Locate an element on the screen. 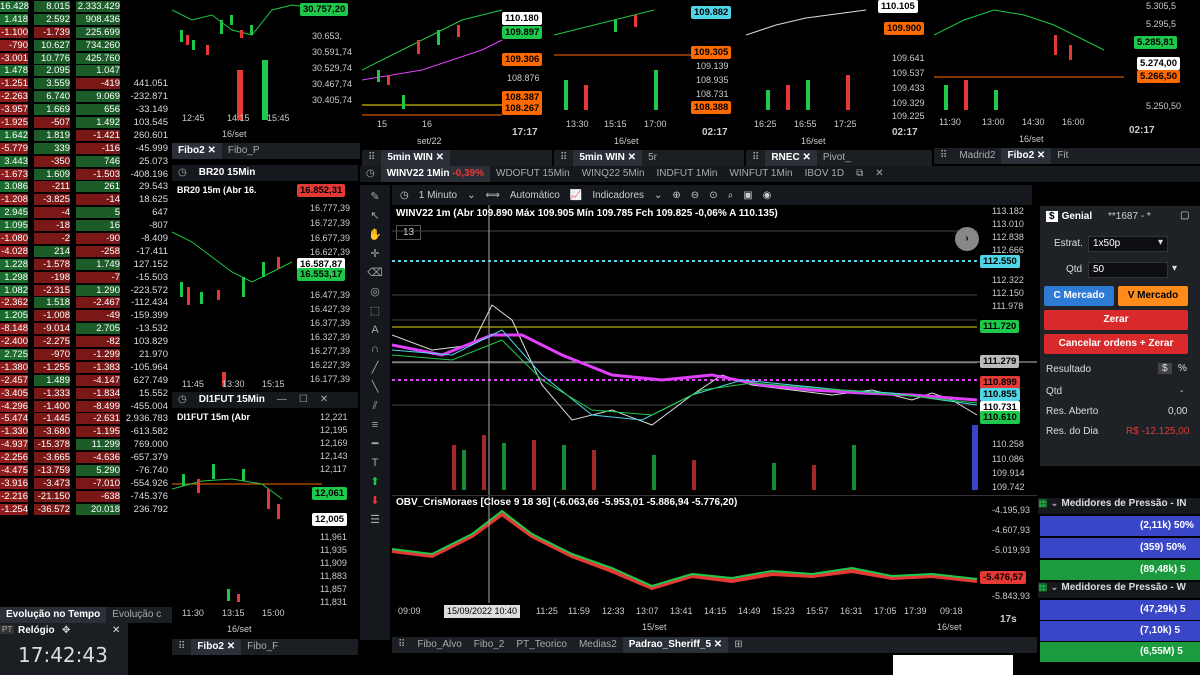 The image size is (1200, 675). tab-winv22: WINV22 1Min -0,39% is located at coordinates (435, 174).